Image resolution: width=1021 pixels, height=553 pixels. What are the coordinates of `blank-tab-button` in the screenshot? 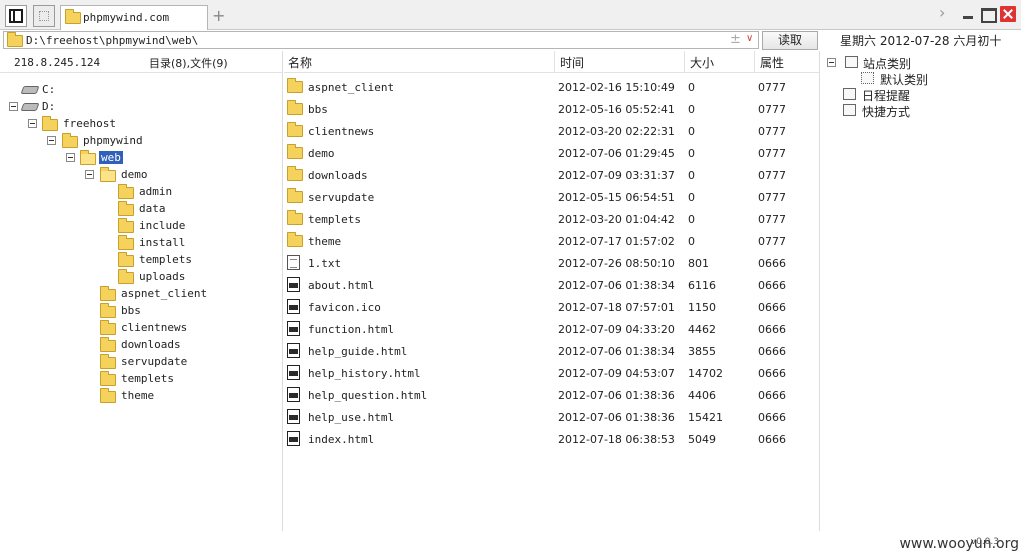 It's located at (44, 16).